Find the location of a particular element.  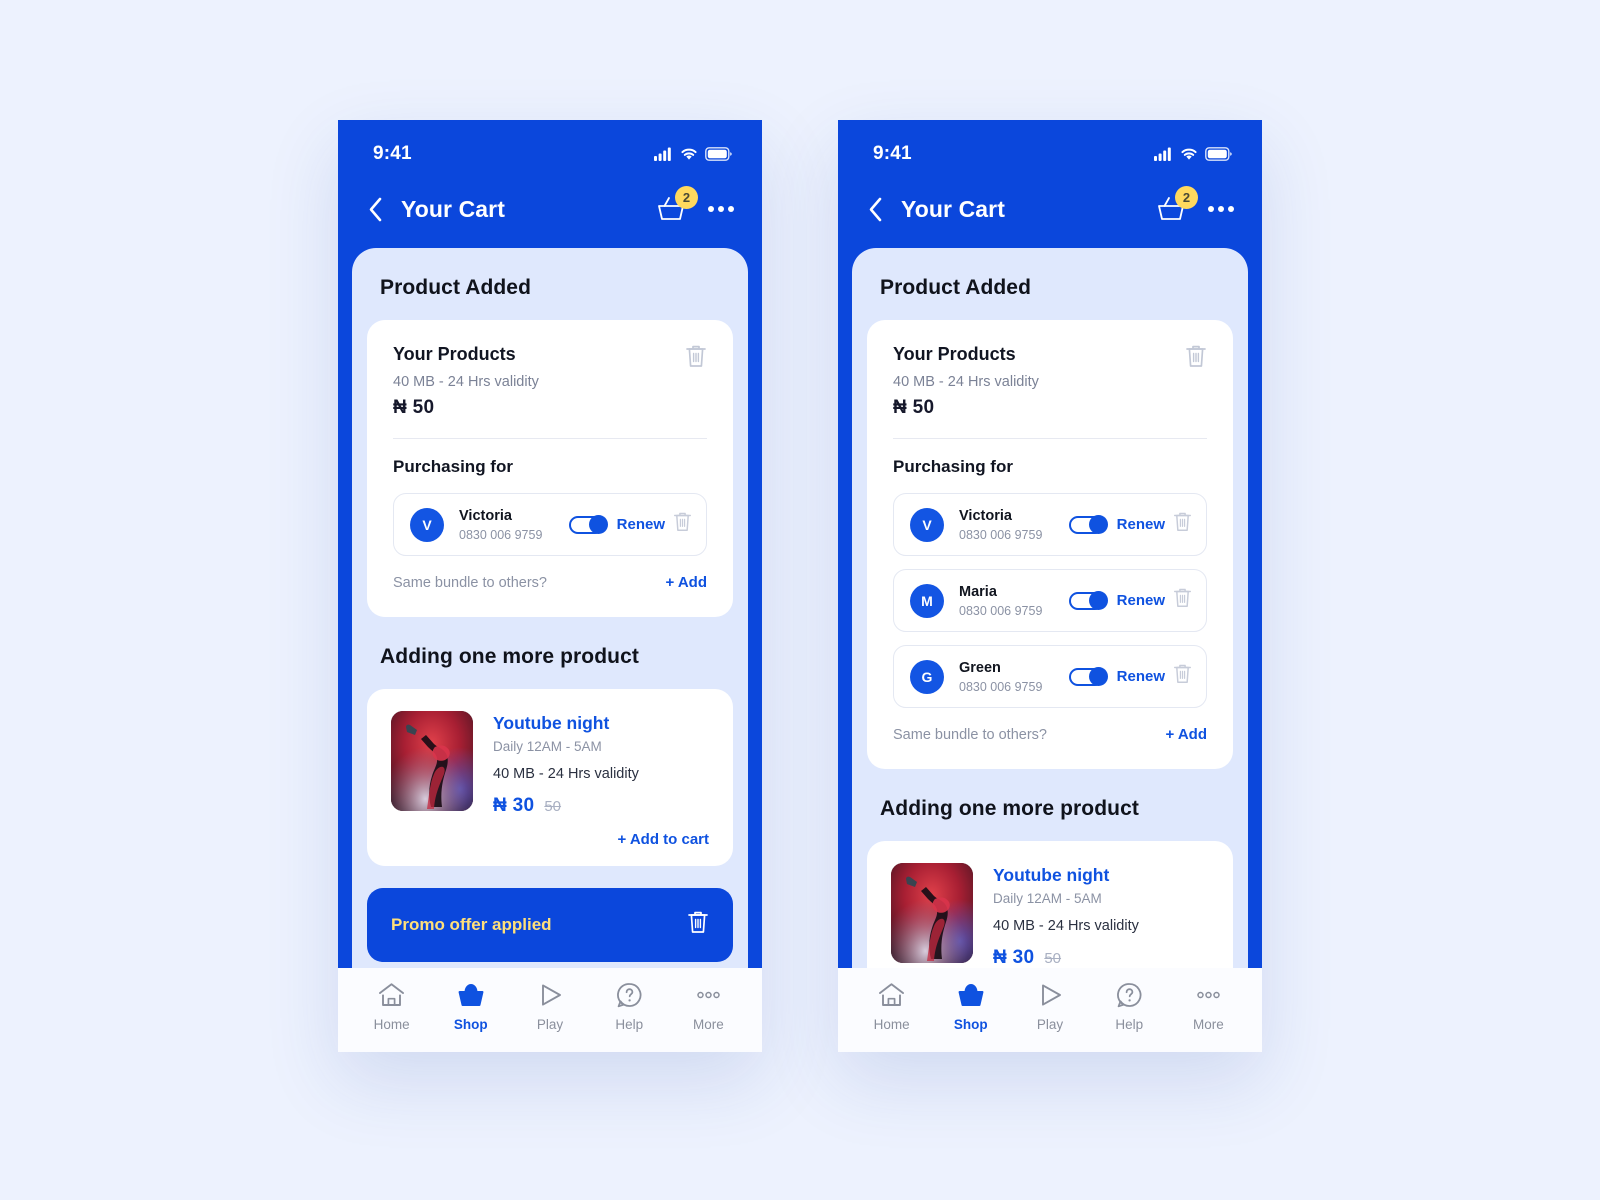

upsell-prices: ₦ 30 50 is located at coordinates (1066, 958).